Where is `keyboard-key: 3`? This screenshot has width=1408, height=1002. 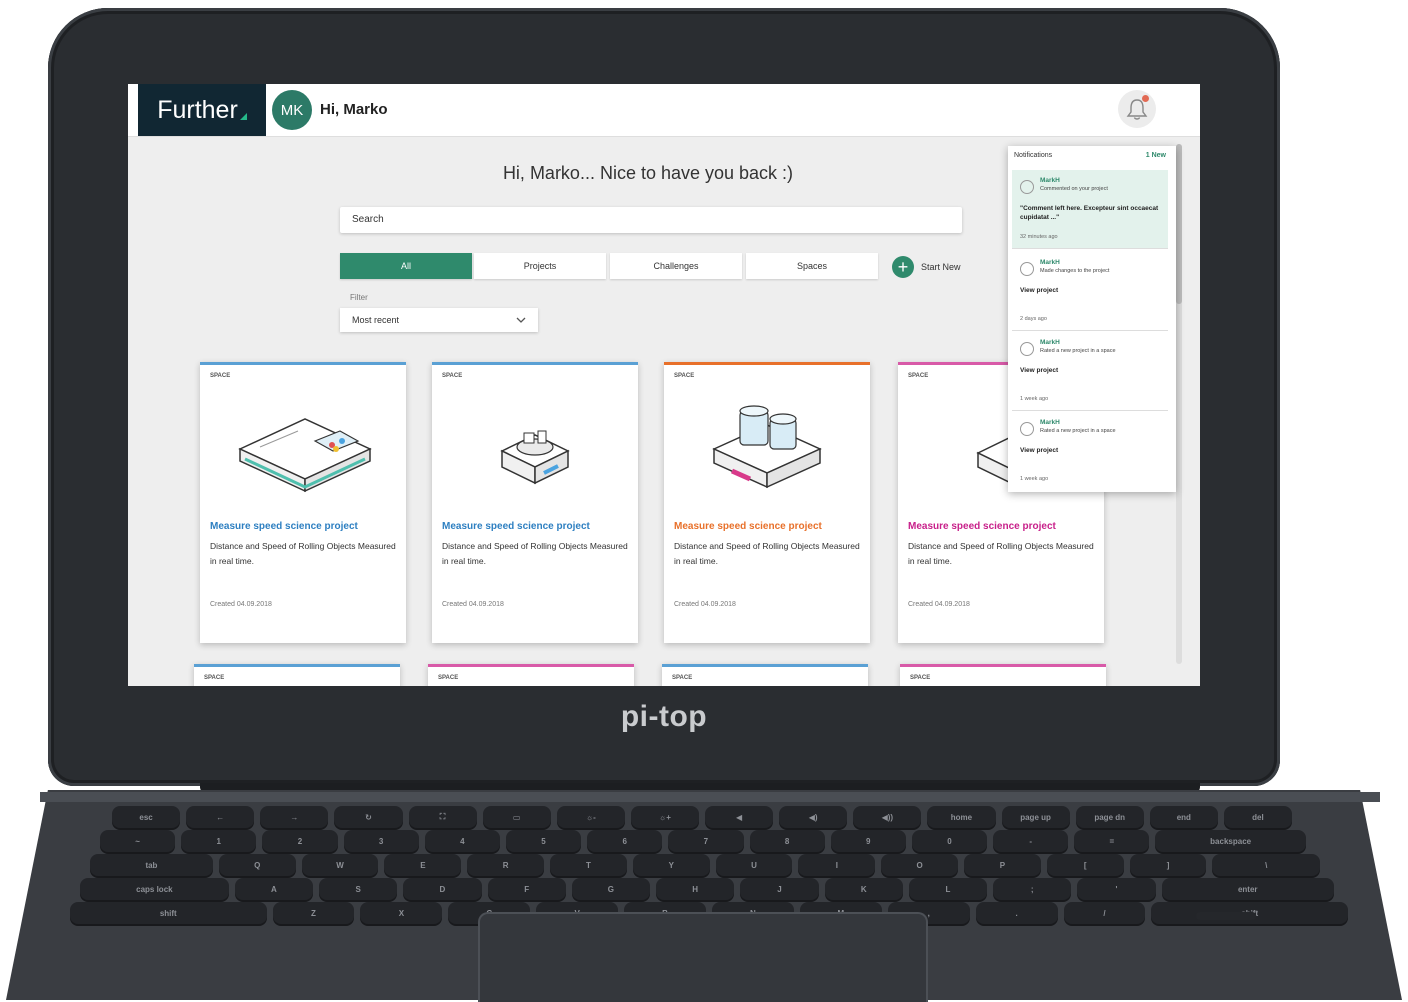 keyboard-key: 3 is located at coordinates (381, 841).